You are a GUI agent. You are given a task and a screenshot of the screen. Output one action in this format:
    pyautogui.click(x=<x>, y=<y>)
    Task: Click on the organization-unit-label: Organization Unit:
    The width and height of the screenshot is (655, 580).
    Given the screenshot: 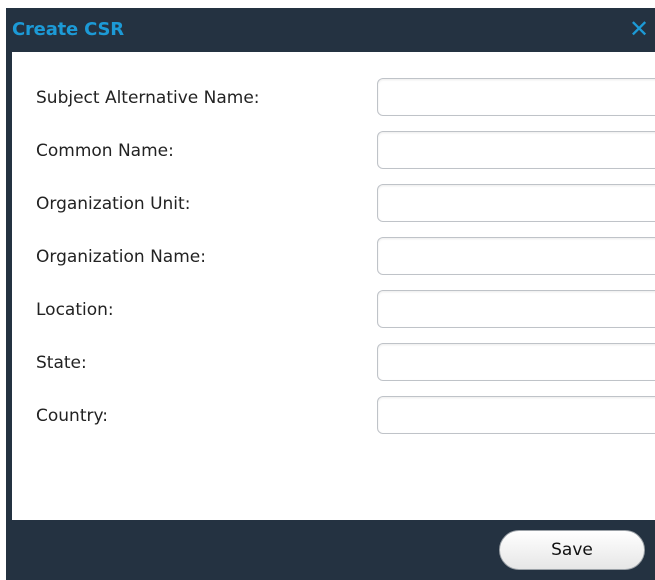 What is the action you would take?
    pyautogui.click(x=113, y=204)
    